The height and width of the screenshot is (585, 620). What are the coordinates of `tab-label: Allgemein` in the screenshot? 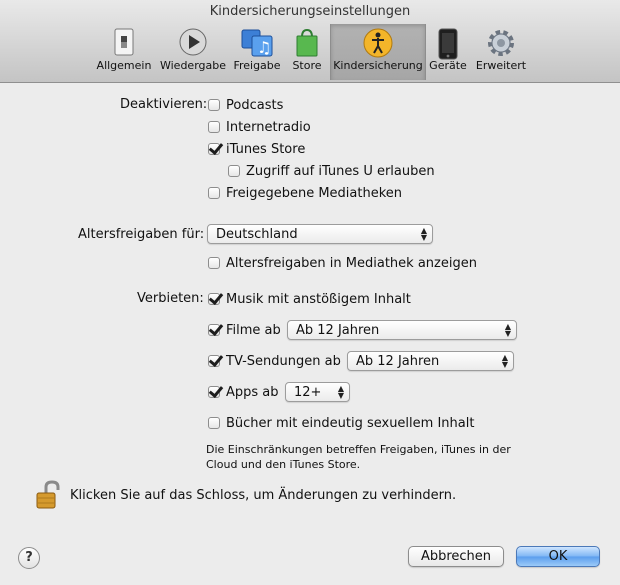 It's located at (124, 65).